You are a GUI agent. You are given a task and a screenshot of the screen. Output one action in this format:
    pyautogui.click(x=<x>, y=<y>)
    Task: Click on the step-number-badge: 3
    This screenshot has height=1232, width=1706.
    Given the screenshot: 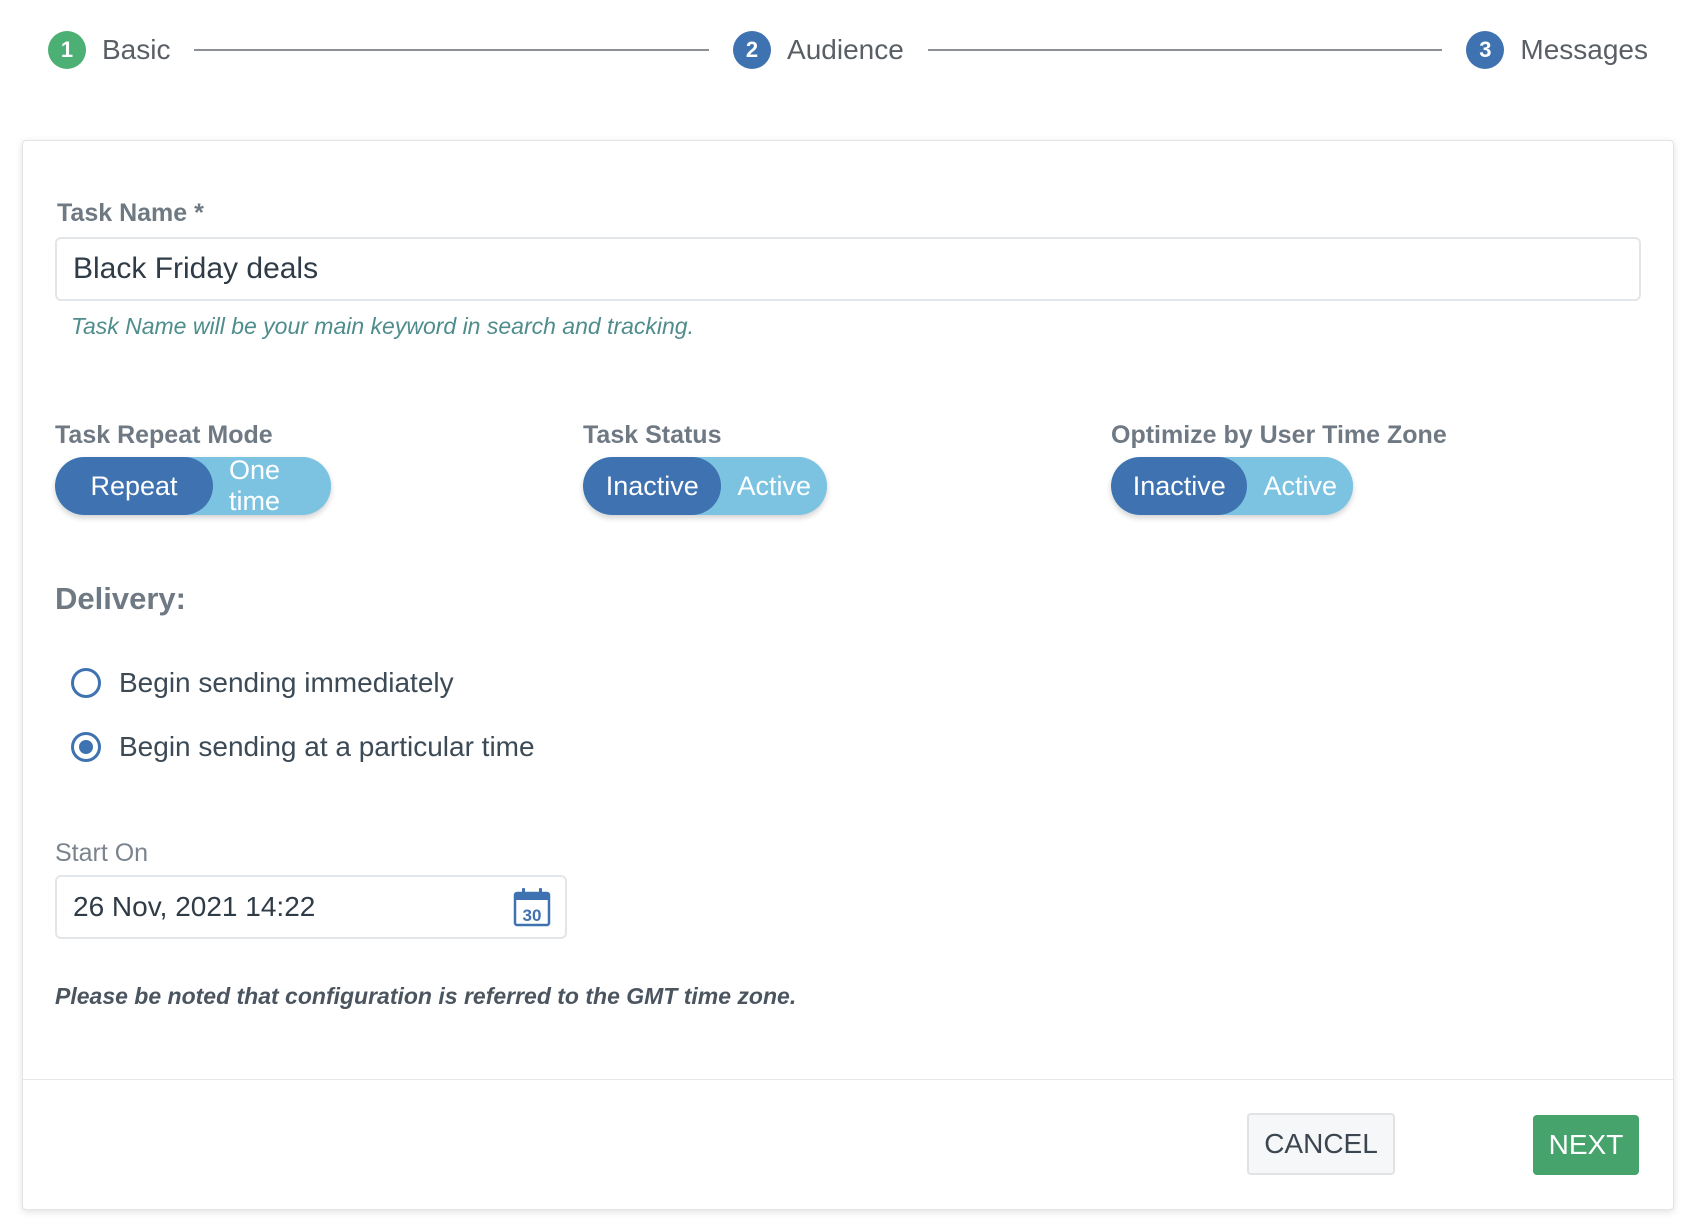 What is the action you would take?
    pyautogui.click(x=1485, y=50)
    